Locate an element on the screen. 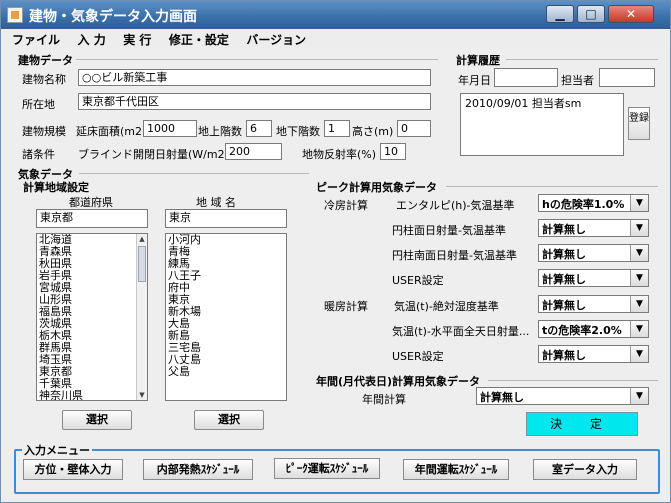  scroll-thumb is located at coordinates (142, 264).